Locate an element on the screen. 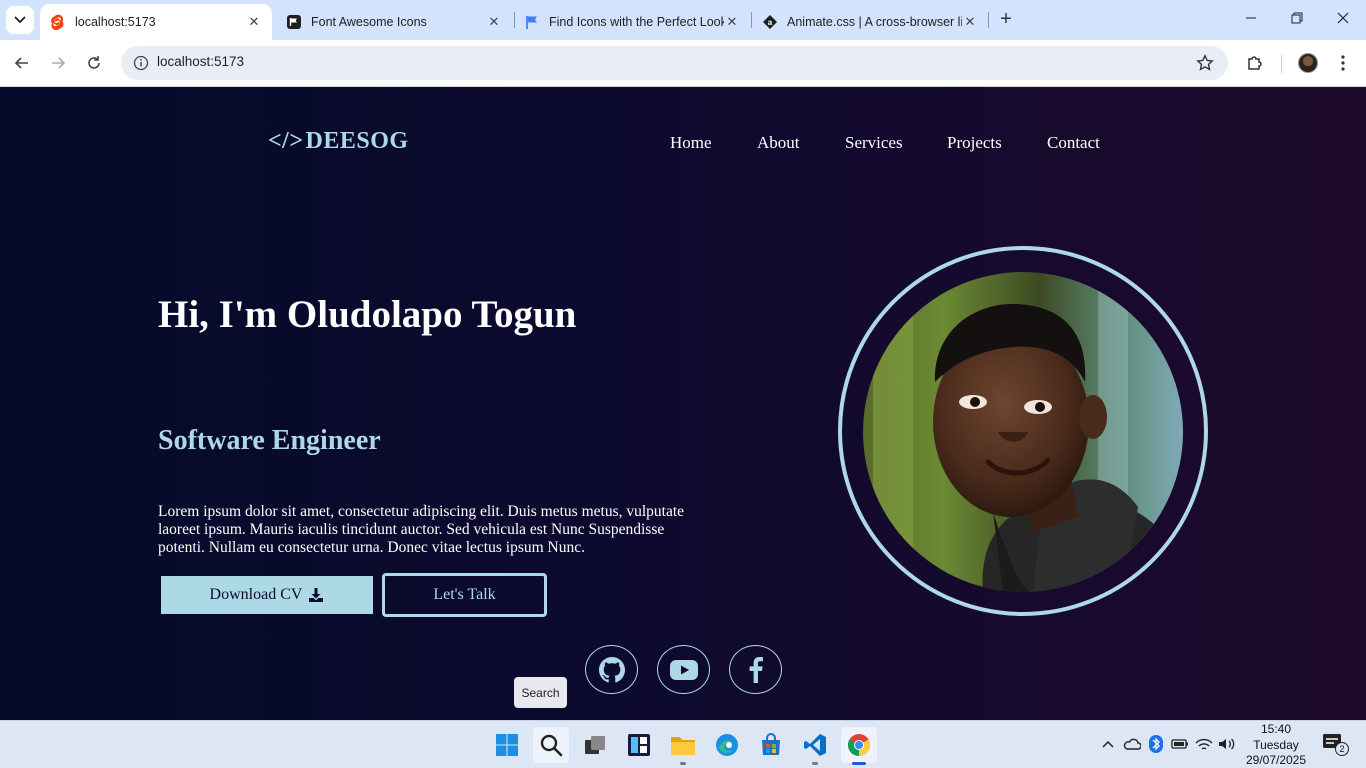 The image size is (1366, 768). minimize-button is located at coordinates (1251, 20).